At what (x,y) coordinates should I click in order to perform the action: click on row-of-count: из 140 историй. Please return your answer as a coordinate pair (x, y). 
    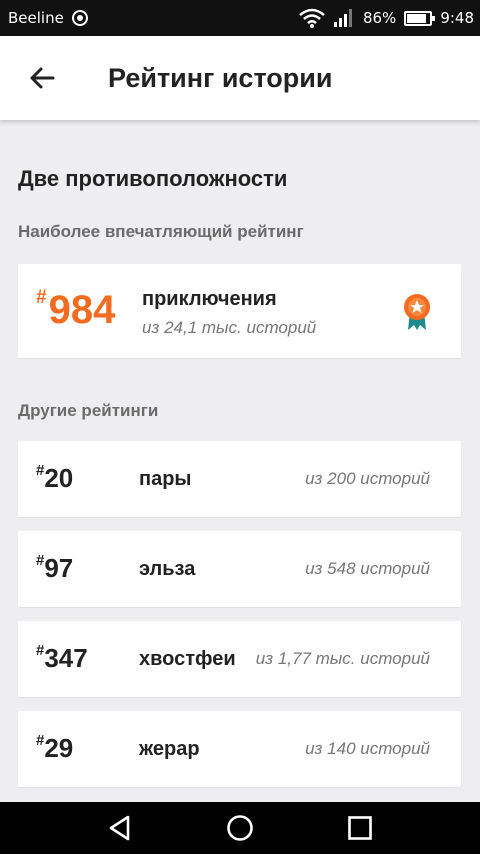
    Looking at the image, I should click on (367, 748).